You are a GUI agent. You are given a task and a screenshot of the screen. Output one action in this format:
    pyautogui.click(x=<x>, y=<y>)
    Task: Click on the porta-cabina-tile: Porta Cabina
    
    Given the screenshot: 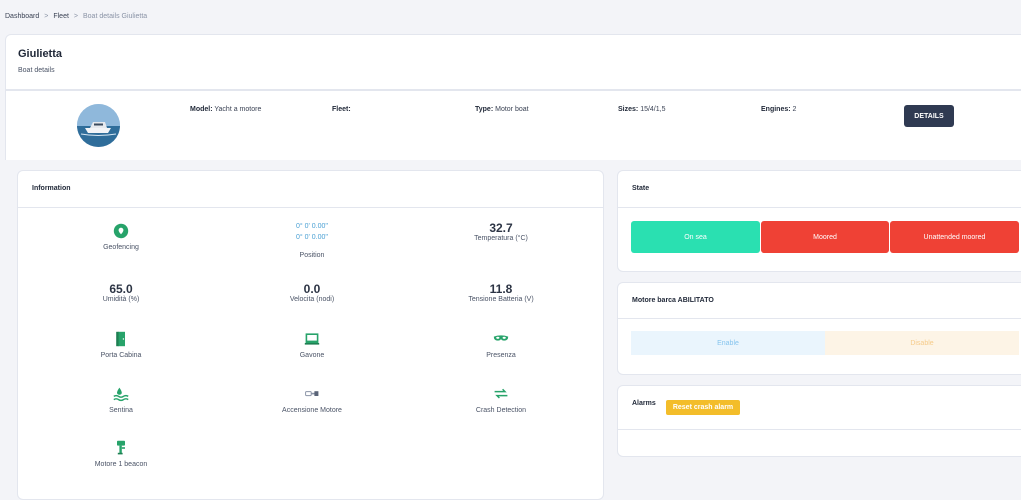 What is the action you would take?
    pyautogui.click(x=121, y=345)
    